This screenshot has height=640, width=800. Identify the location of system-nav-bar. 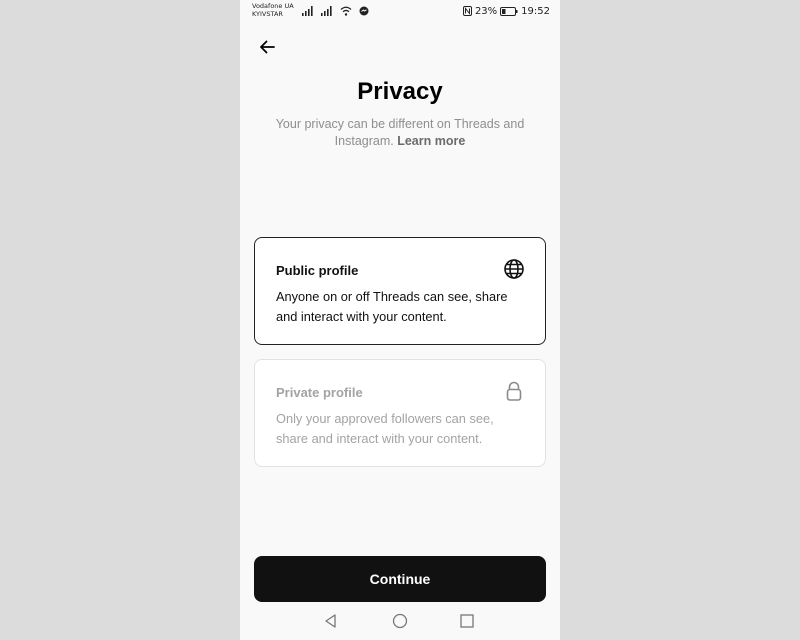
(400, 621).